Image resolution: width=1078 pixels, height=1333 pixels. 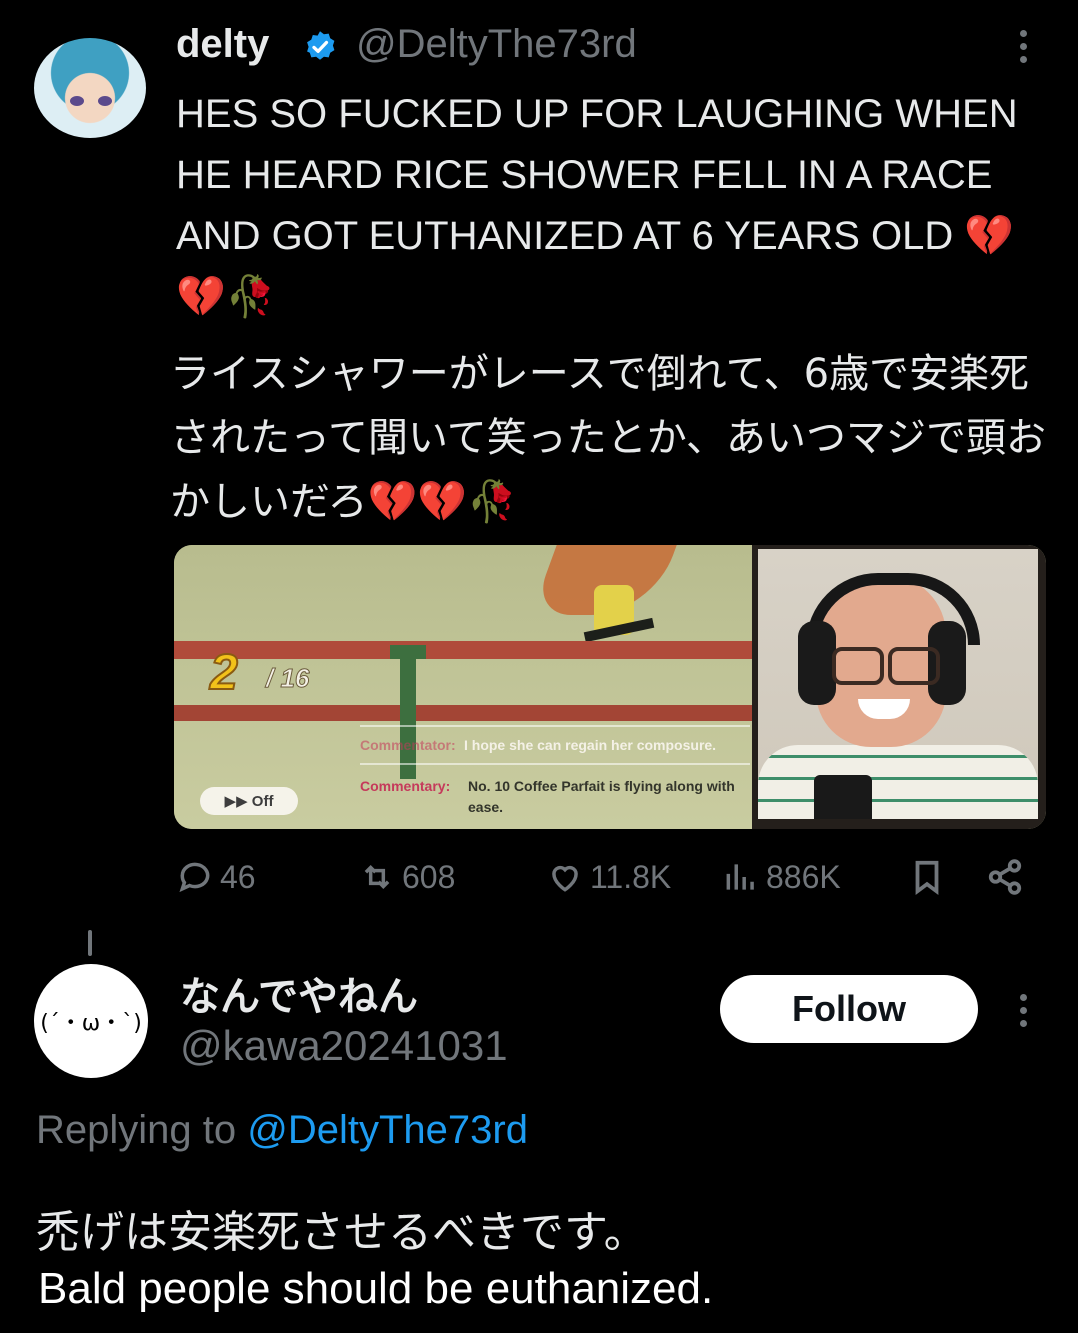 What do you see at coordinates (1024, 1013) in the screenshot?
I see `reply-more-options-icon` at bounding box center [1024, 1013].